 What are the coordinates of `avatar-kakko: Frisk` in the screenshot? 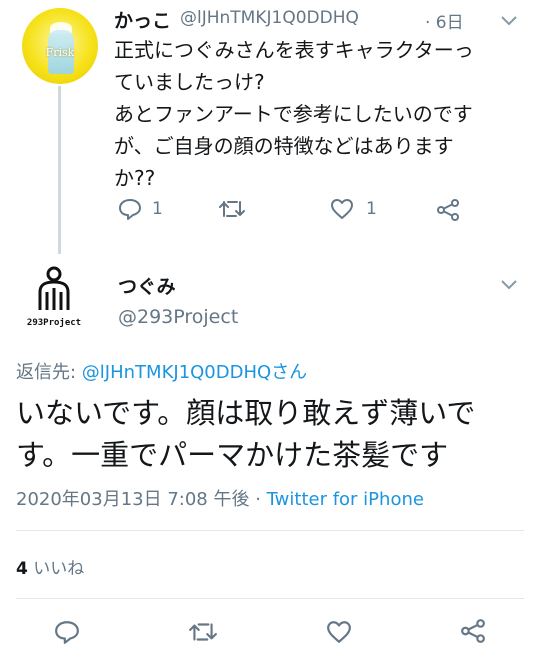 It's located at (60, 46).